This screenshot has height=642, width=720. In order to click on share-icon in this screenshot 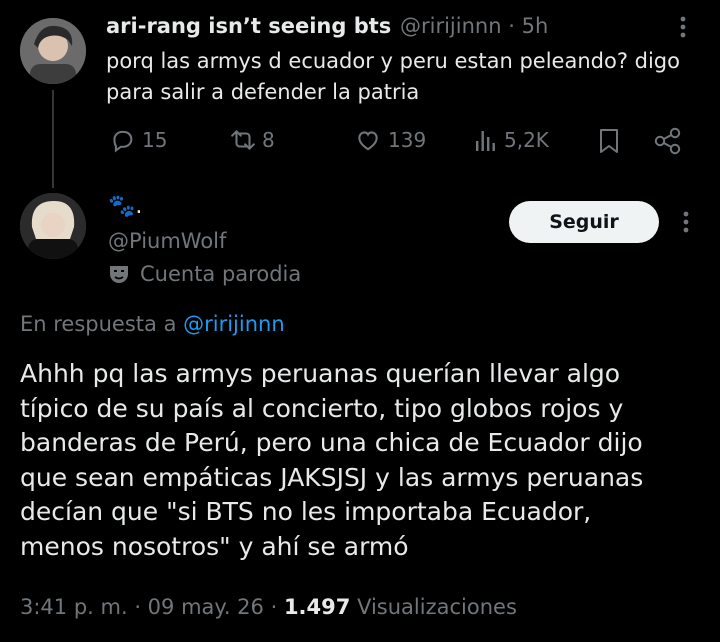, I will do `click(668, 143)`.